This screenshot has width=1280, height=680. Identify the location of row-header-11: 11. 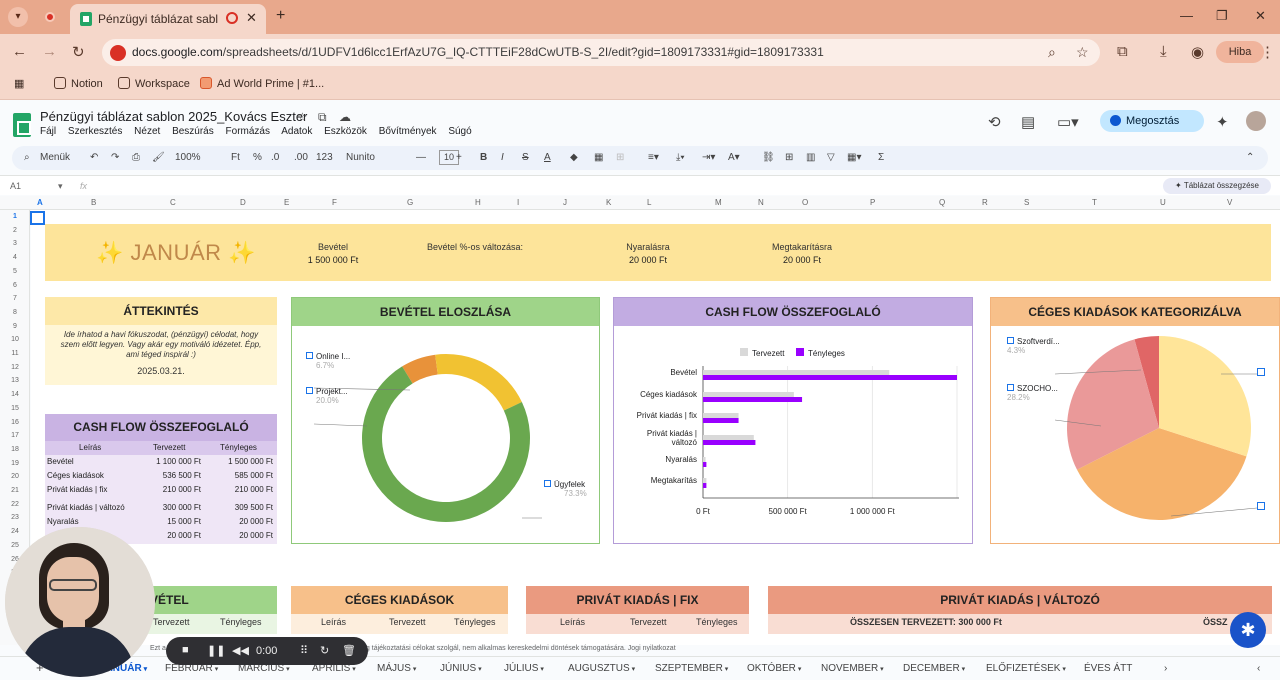
(15, 353).